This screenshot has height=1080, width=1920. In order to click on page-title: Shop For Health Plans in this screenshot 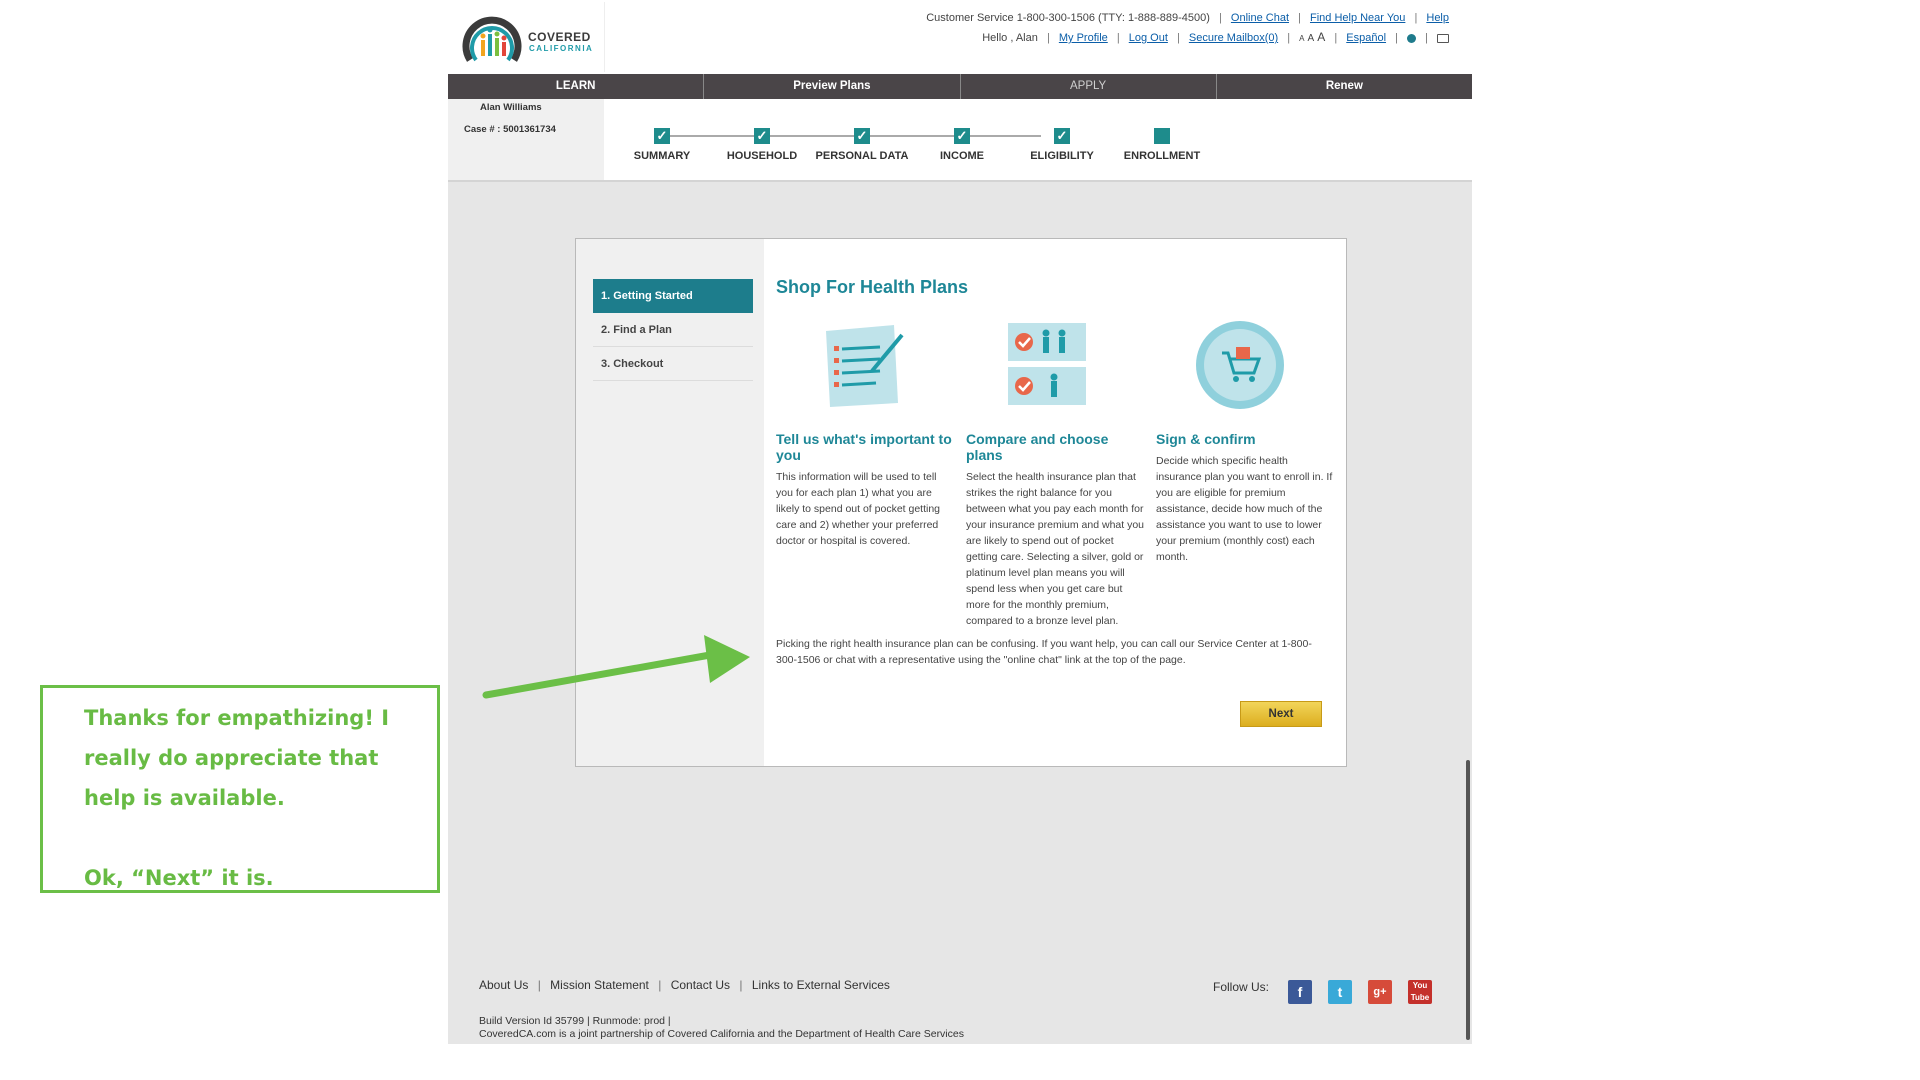, I will do `click(872, 287)`.